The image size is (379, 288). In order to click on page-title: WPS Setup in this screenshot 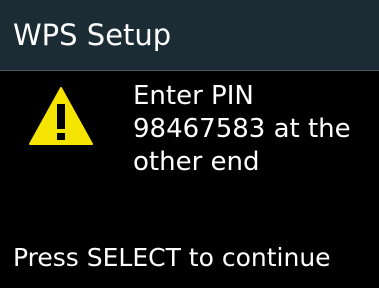, I will do `click(92, 35)`.